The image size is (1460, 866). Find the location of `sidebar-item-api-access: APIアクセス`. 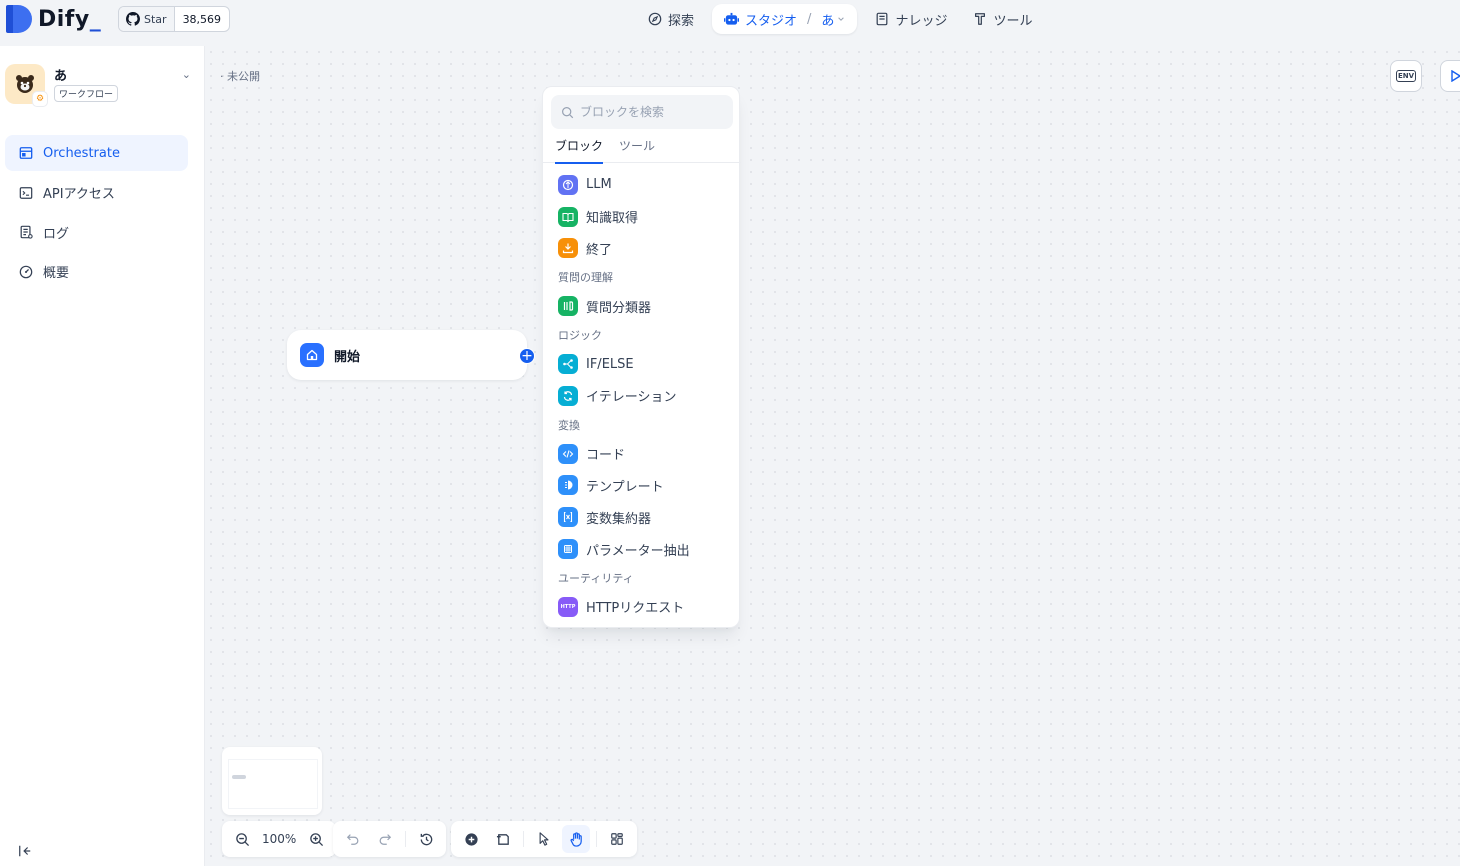

sidebar-item-api-access: APIアクセス is located at coordinates (96, 193).